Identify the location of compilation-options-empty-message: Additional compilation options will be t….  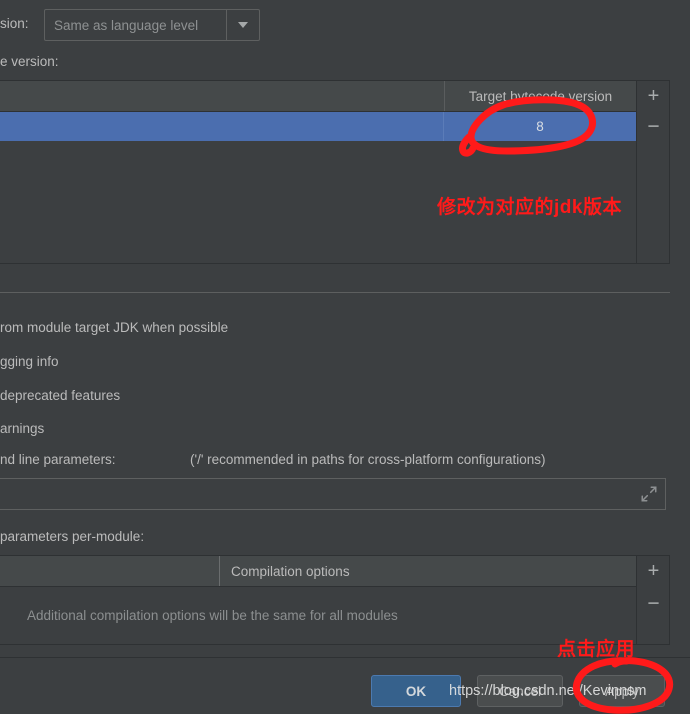
(212, 615).